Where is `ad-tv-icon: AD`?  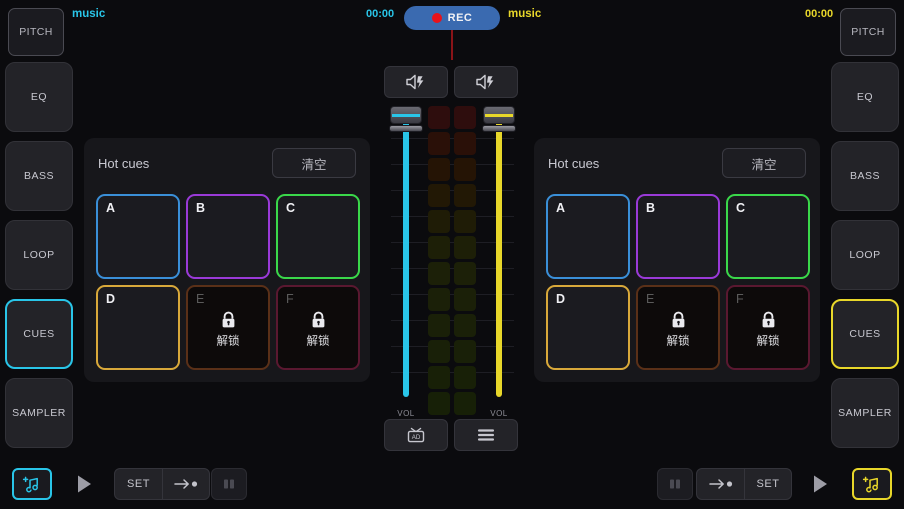 ad-tv-icon: AD is located at coordinates (416, 435).